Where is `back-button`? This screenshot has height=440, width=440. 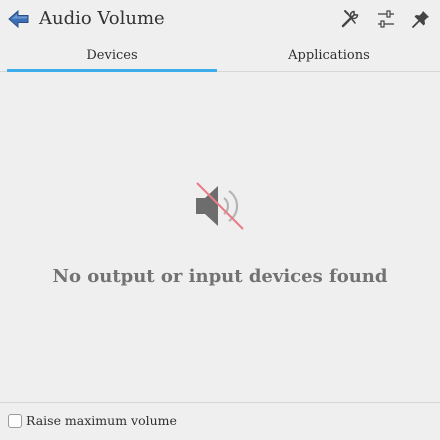
back-button is located at coordinates (19, 19).